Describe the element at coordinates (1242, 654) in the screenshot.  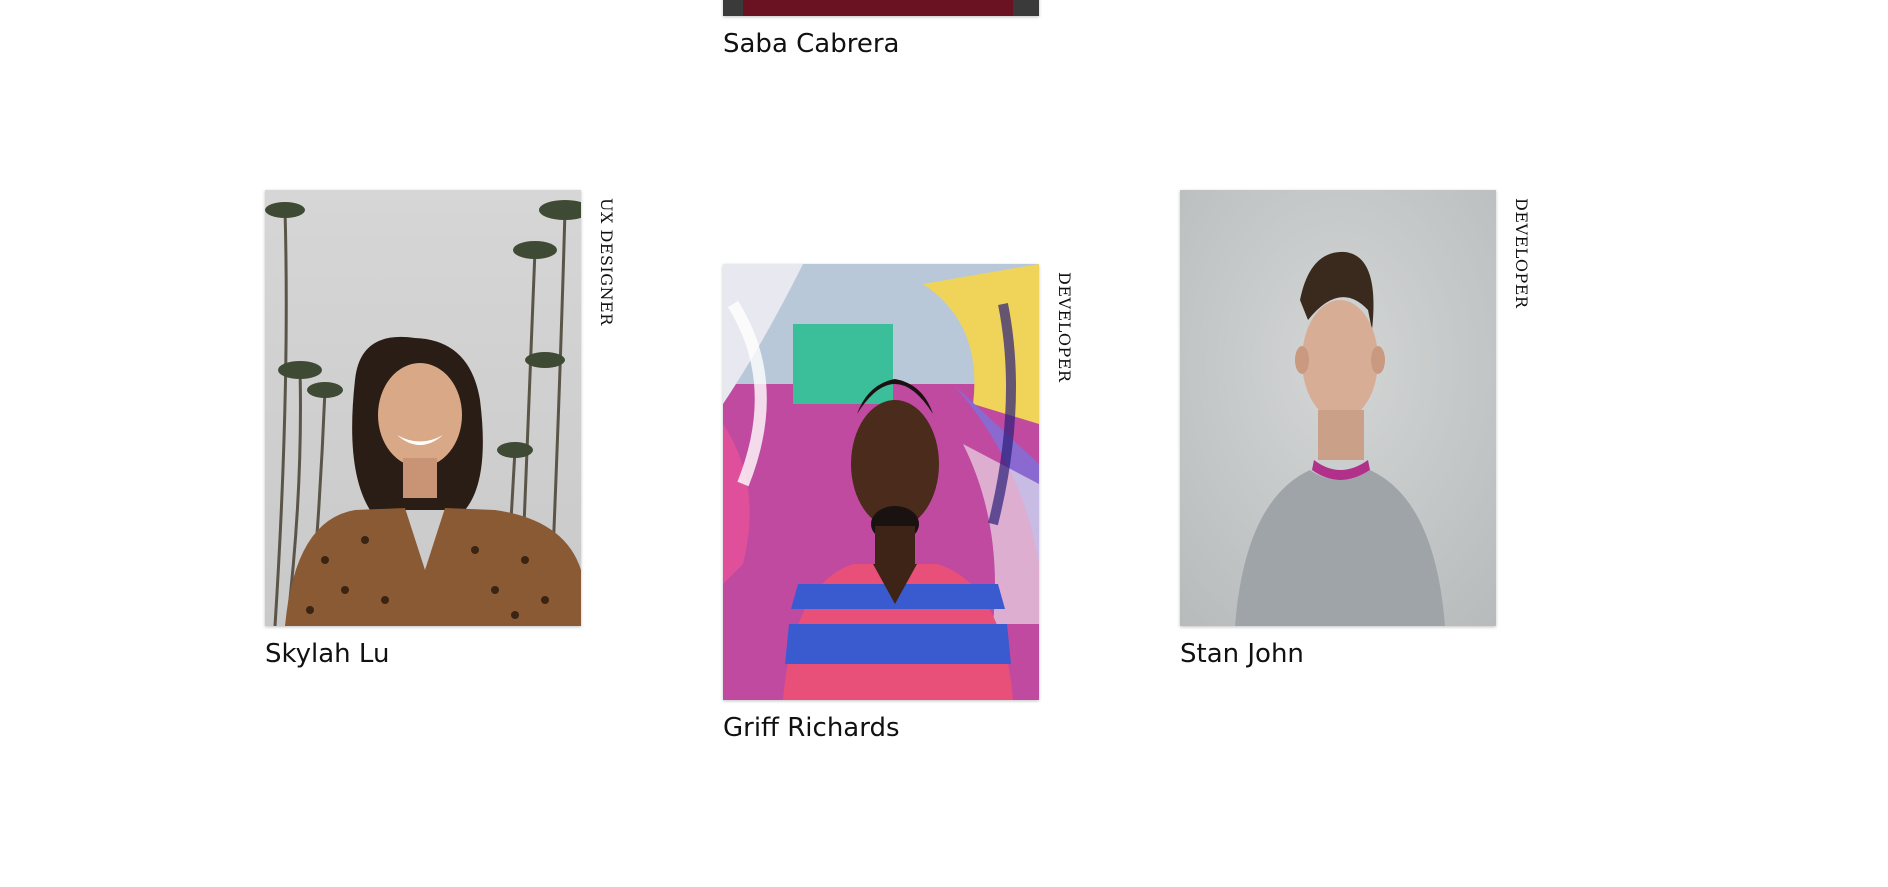
I see `member-name: Stan John` at that location.